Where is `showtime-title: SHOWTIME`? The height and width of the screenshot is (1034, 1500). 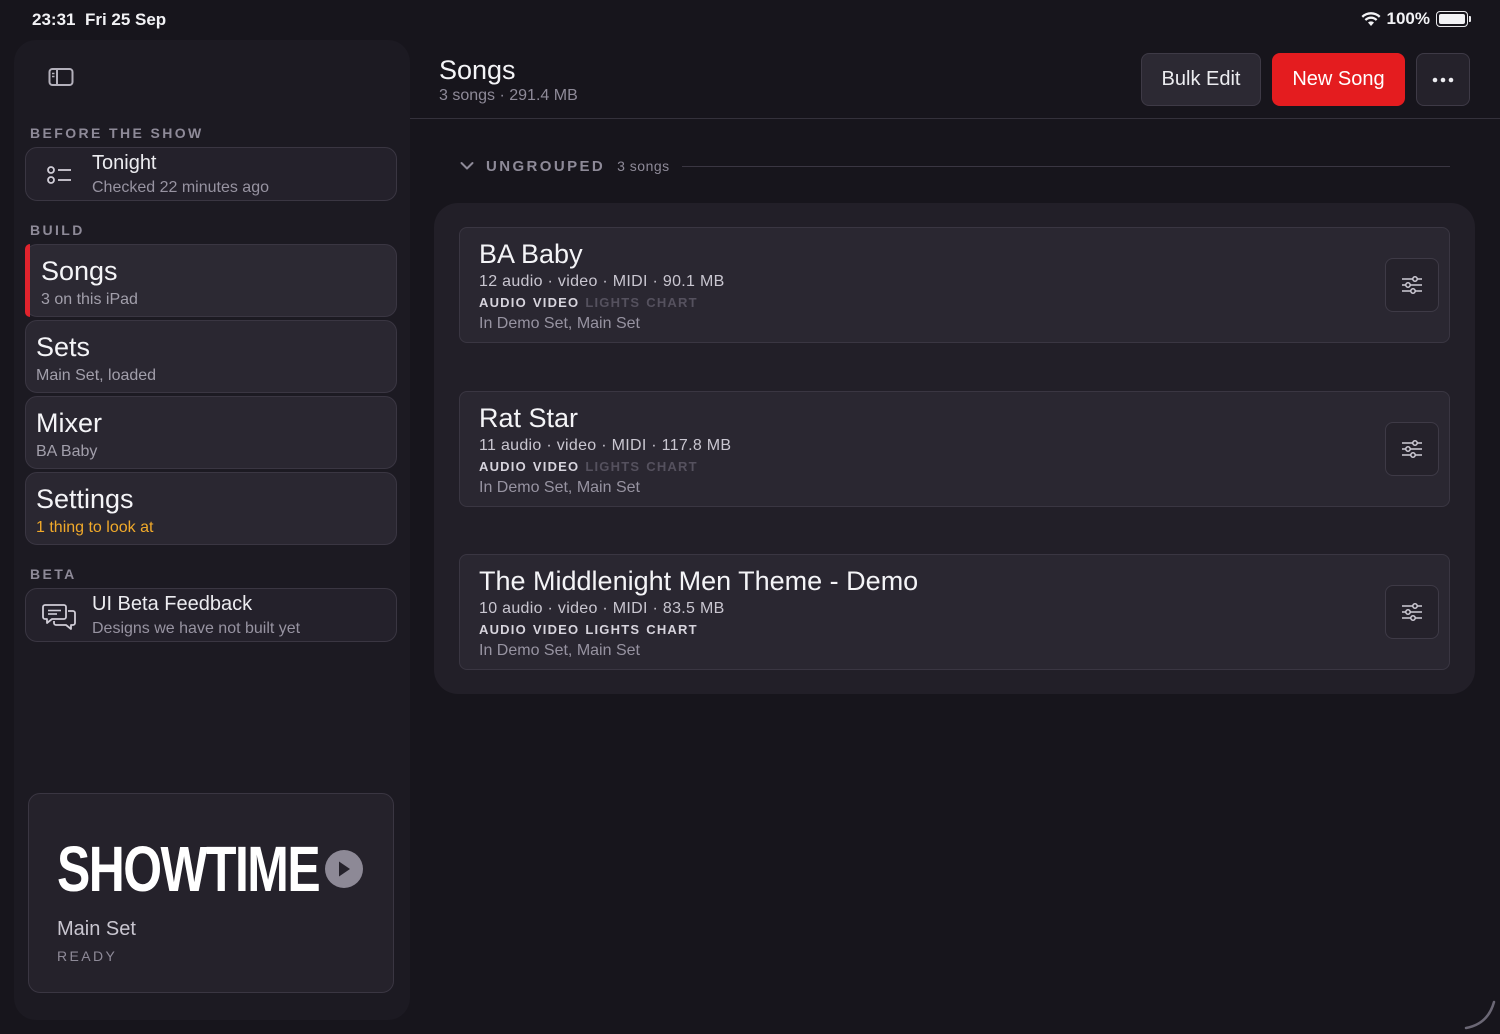
showtime-title: SHOWTIME is located at coordinates (189, 869).